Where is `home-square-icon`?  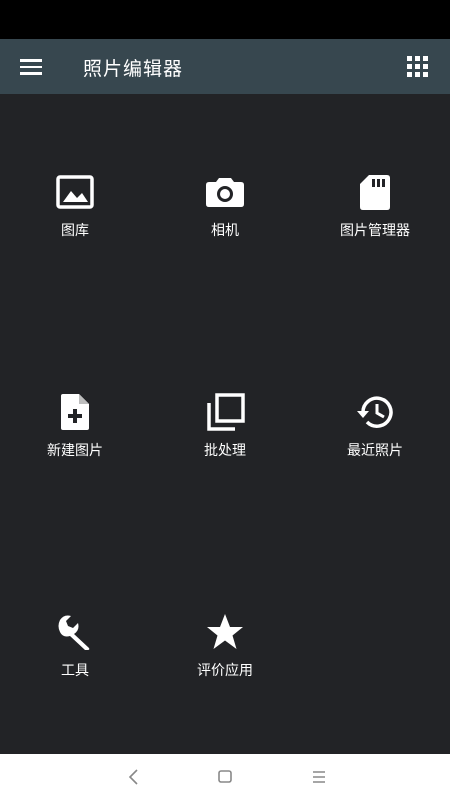 home-square-icon is located at coordinates (225, 777).